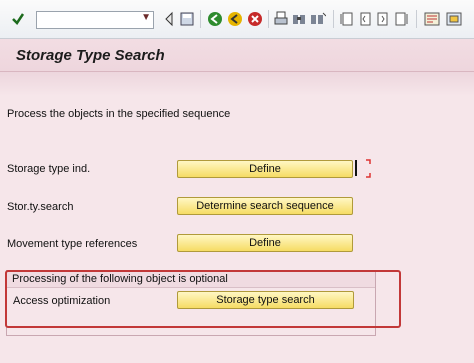 The width and height of the screenshot is (474, 363). I want to click on exit-icon, so click(235, 19).